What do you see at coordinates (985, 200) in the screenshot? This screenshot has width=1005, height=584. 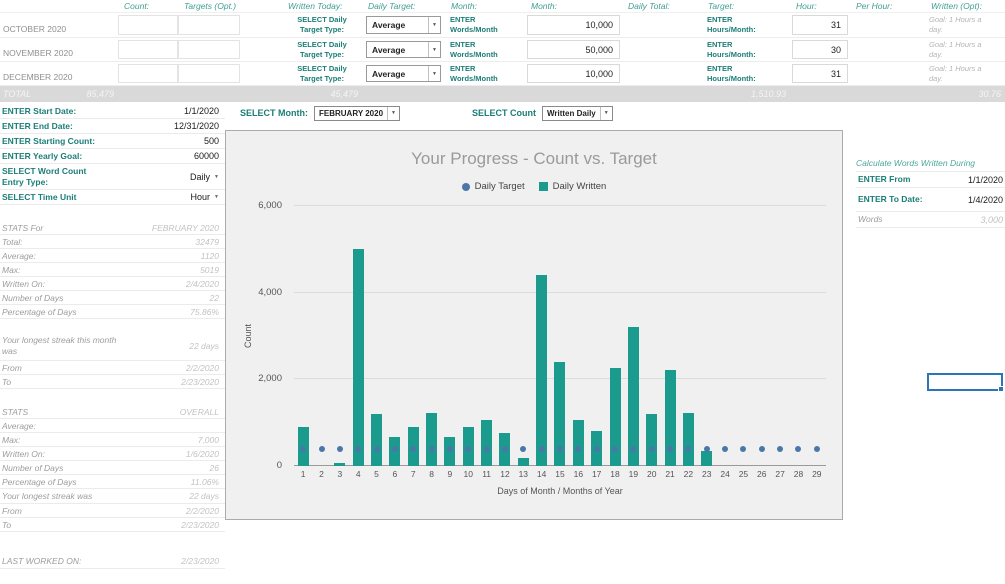 I see `to-date-input: 1/4/2020` at bounding box center [985, 200].